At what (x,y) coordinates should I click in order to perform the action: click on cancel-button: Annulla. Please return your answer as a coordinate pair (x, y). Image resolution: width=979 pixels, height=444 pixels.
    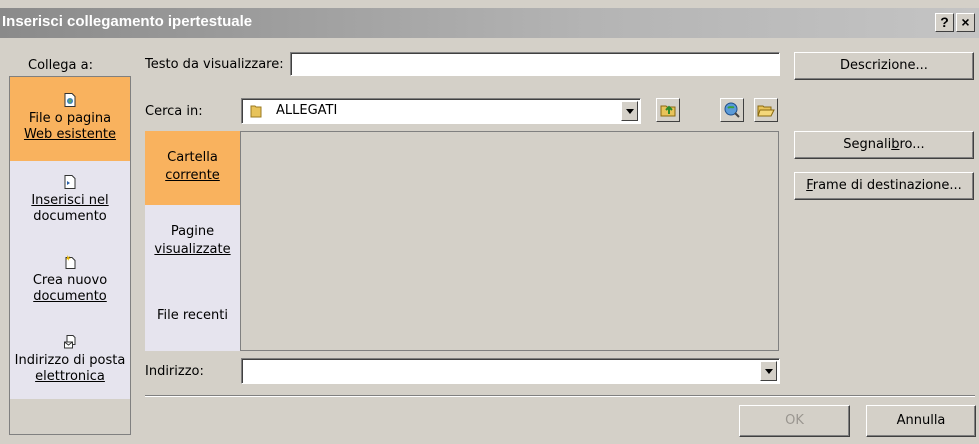
    Looking at the image, I should click on (921, 421).